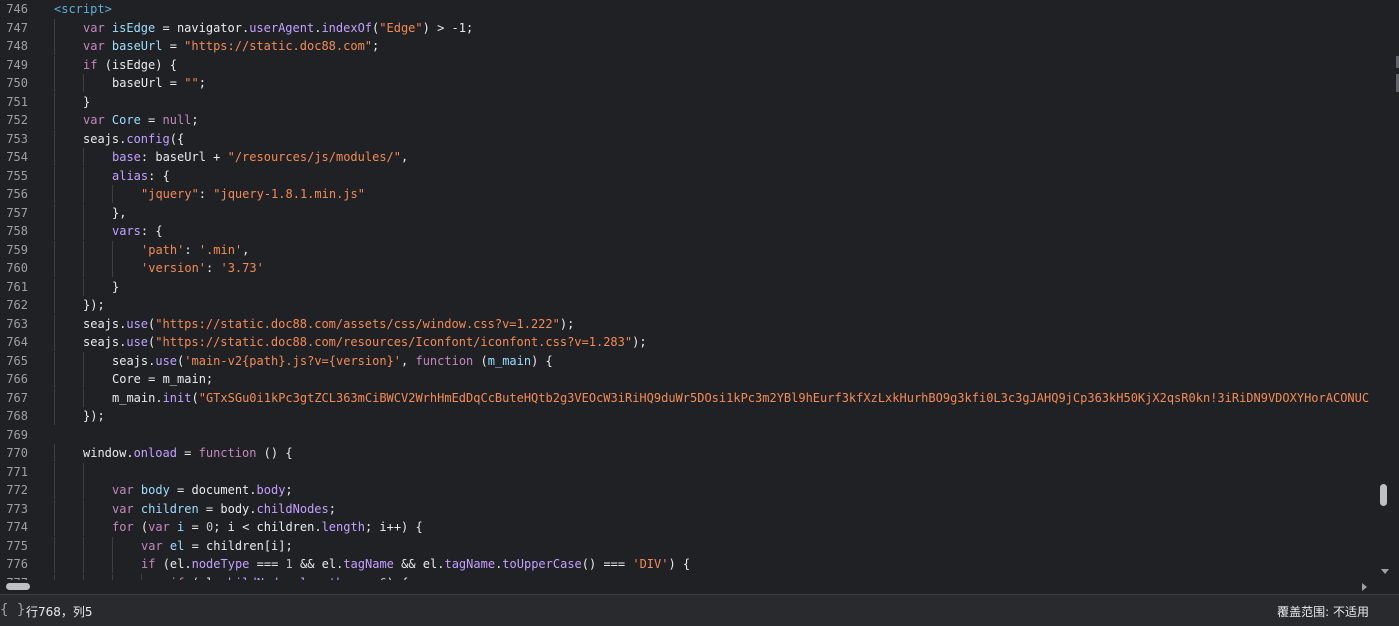  What do you see at coordinates (689, 286) in the screenshot?
I see `code-line: 761}` at bounding box center [689, 286].